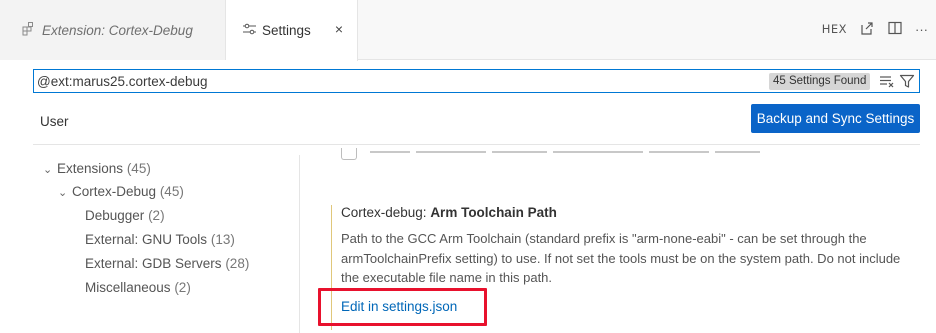 Image resolution: width=936 pixels, height=333 pixels. What do you see at coordinates (921, 29) in the screenshot?
I see `more-actions-icon: ···` at bounding box center [921, 29].